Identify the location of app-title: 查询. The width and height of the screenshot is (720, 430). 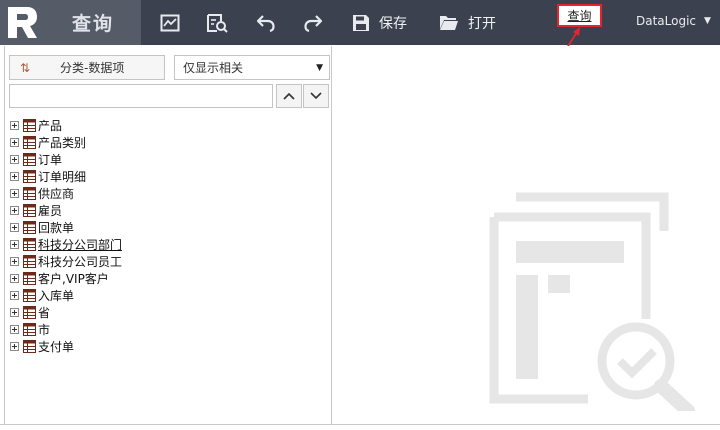
(93, 24).